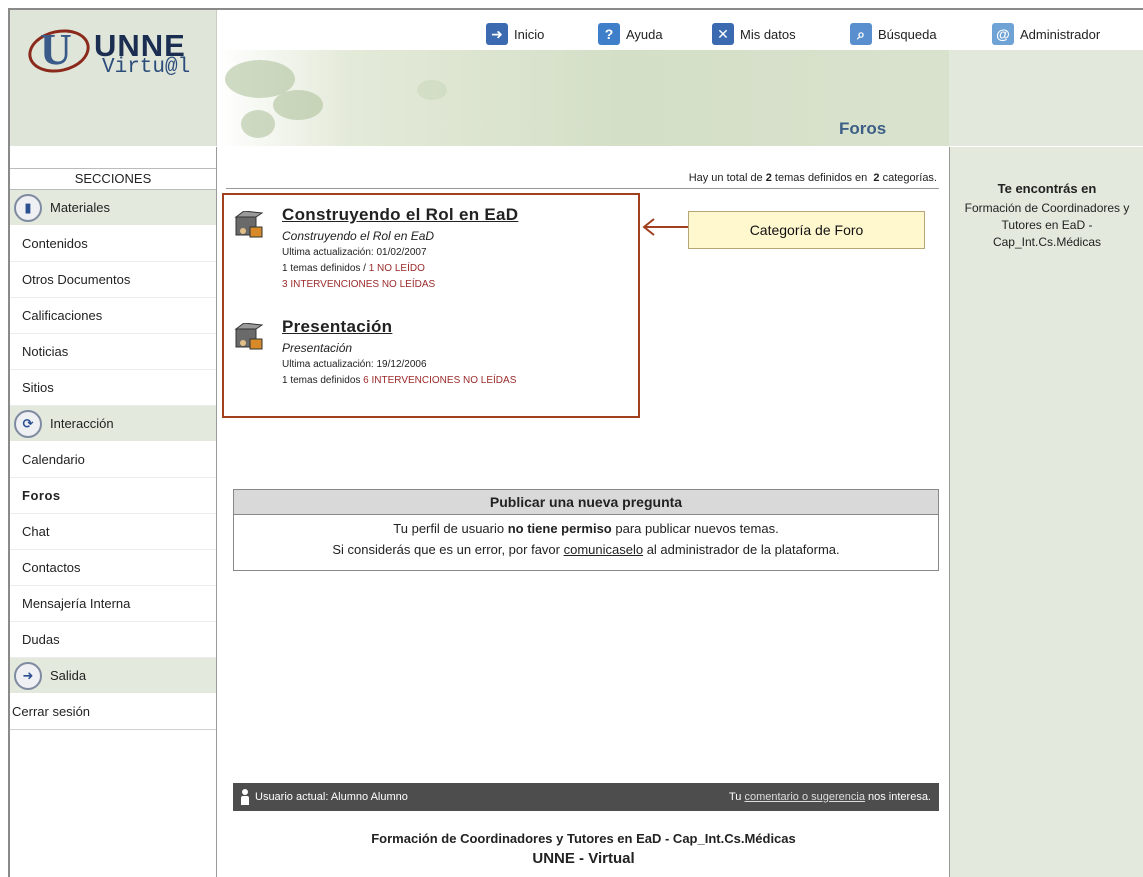  Describe the element at coordinates (806, 230) in the screenshot. I see `annotation-callout: Categoría de Foro` at that location.